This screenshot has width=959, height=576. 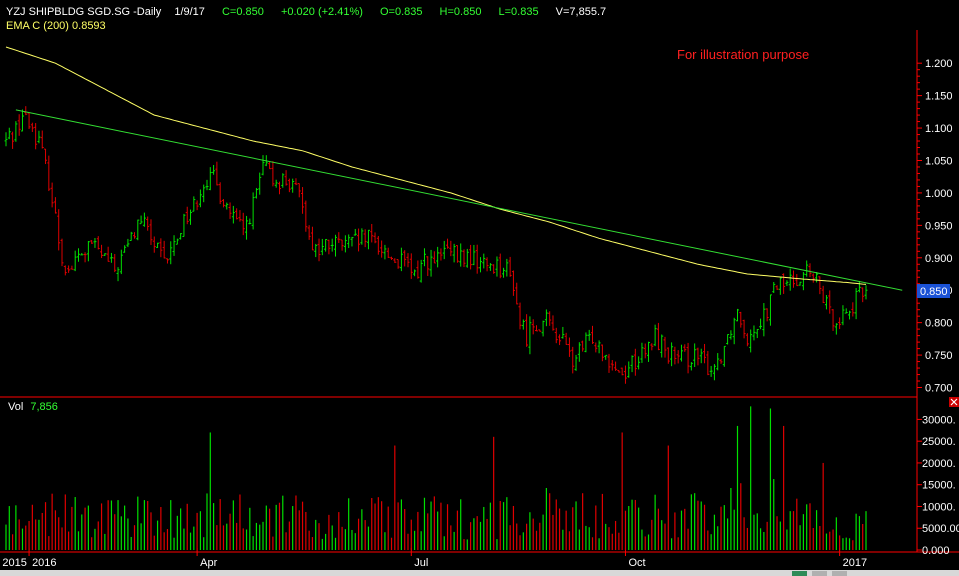 I want to click on volume-legend-label: Vol, so click(x=15, y=407).